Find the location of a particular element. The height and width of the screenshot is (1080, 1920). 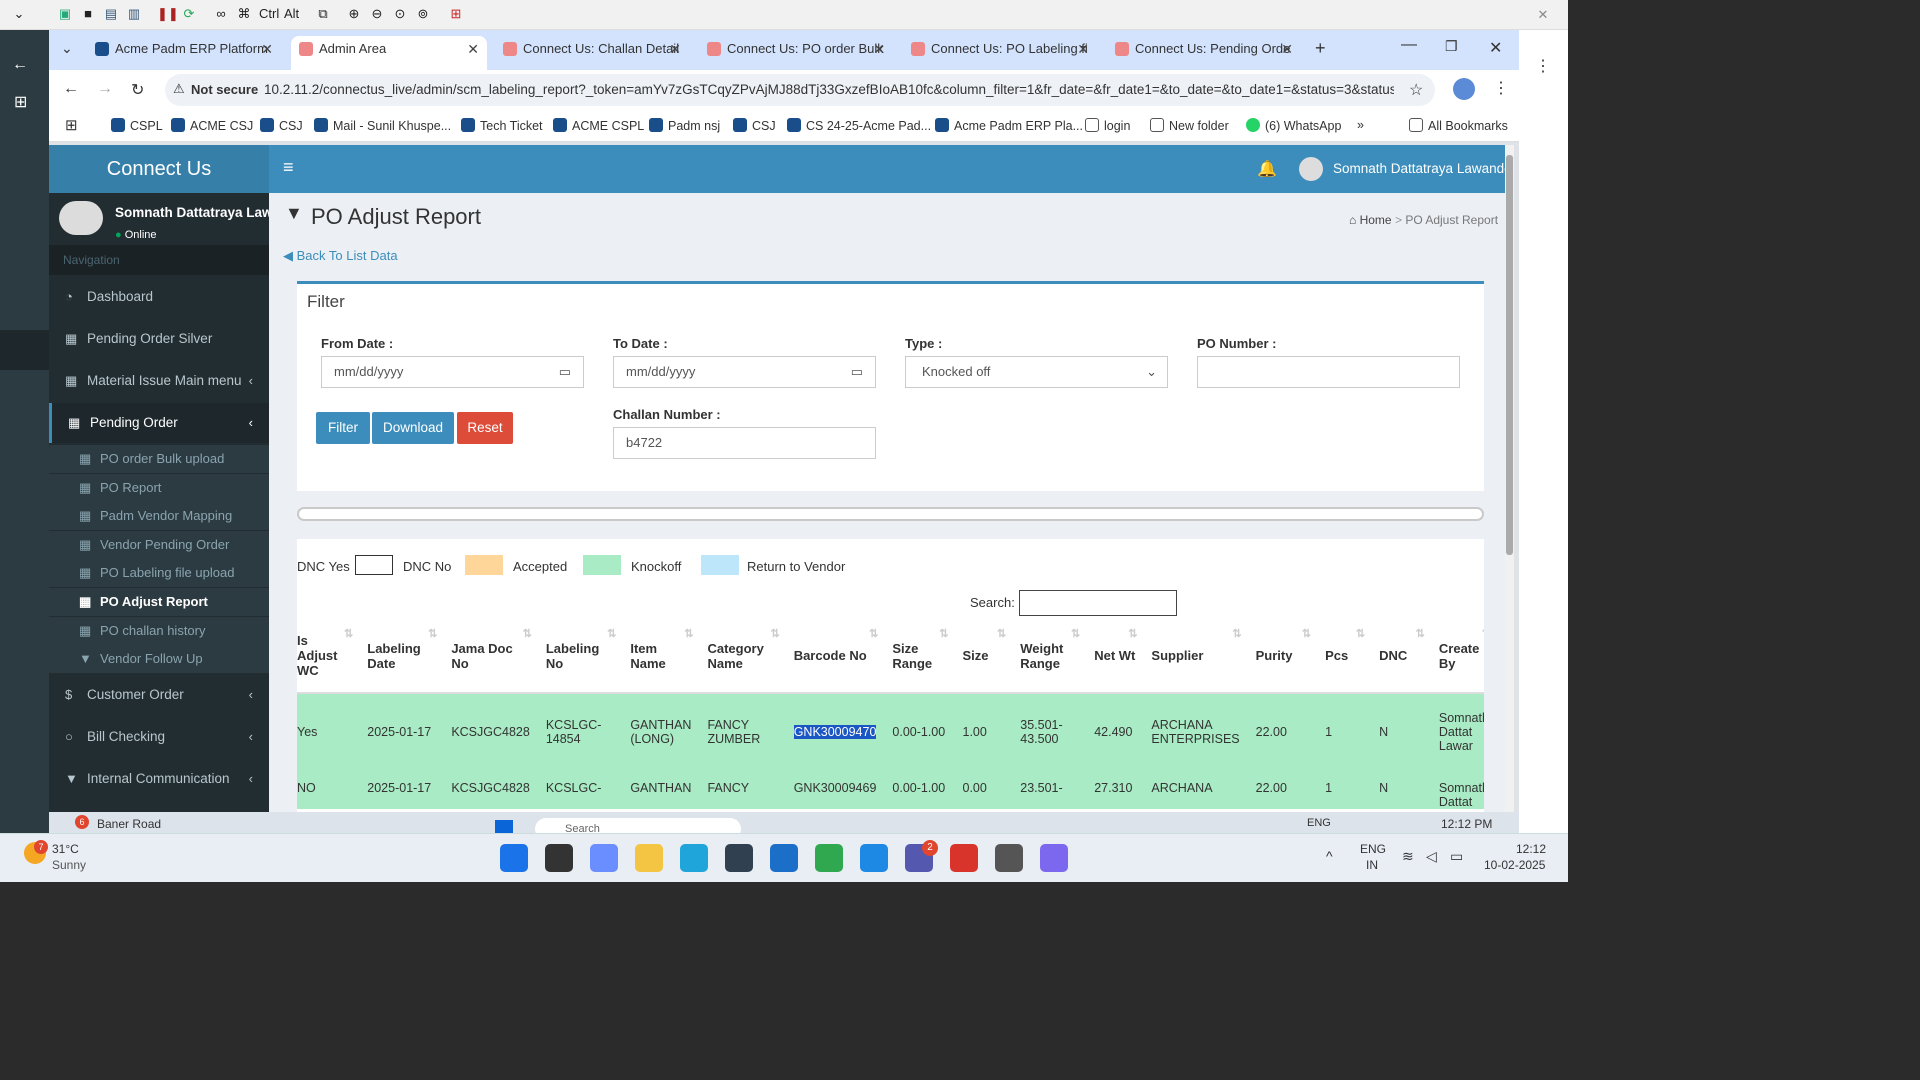

column-header: Jama Doc No ⇅ is located at coordinates (490, 656).